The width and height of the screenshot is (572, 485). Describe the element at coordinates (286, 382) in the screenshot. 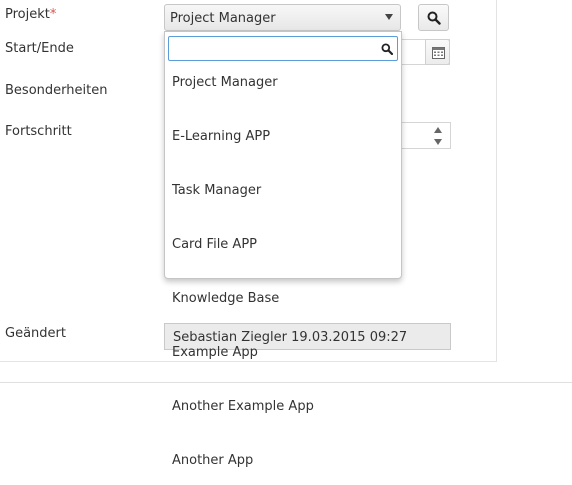

I see `section-divider` at that location.